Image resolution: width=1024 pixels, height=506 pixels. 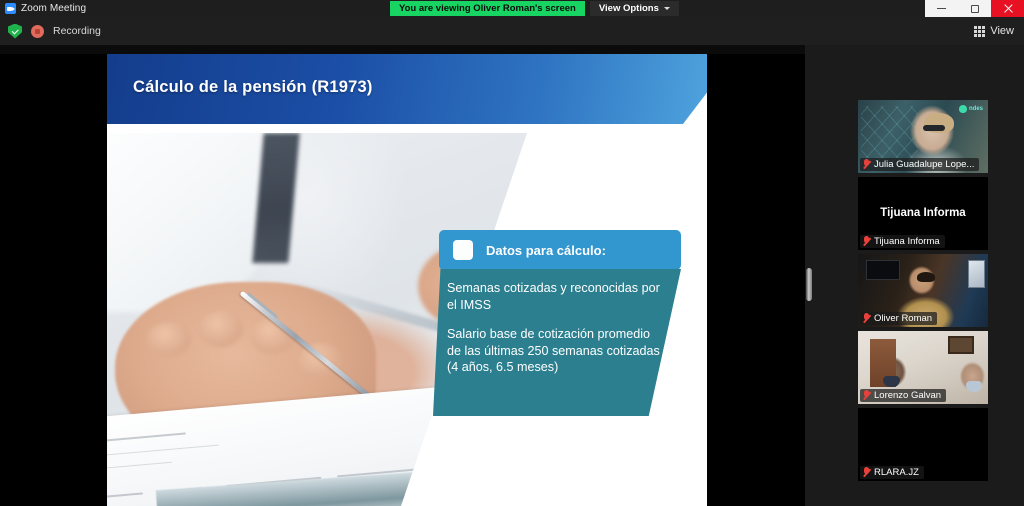 I want to click on card-header: Datos para cálculo:, so click(x=560, y=250).